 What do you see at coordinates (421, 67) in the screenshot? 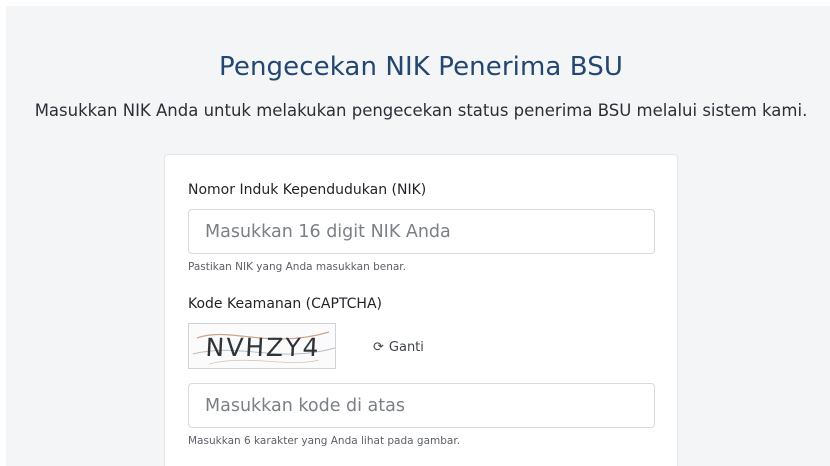
I see `page-title: Pengecekan NIK Penerima BSU` at bounding box center [421, 67].